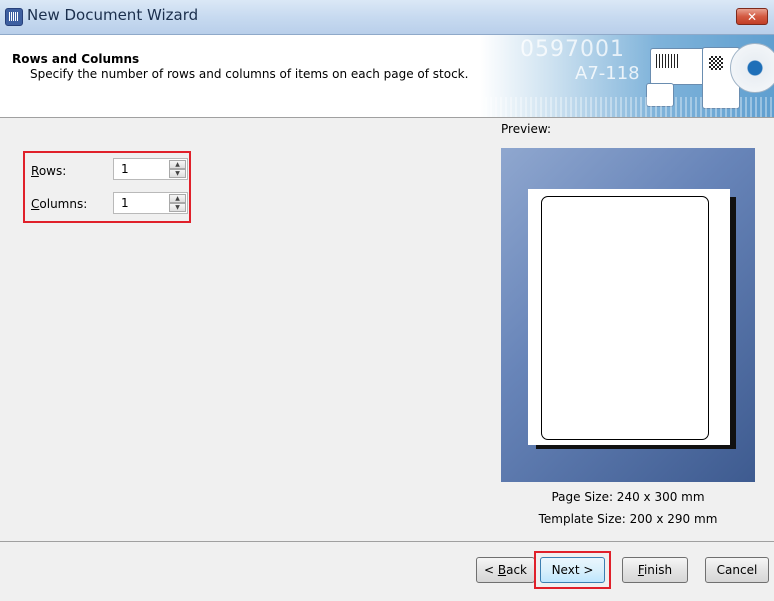 The height and width of the screenshot is (601, 774). I want to click on app-icon, so click(14, 17).